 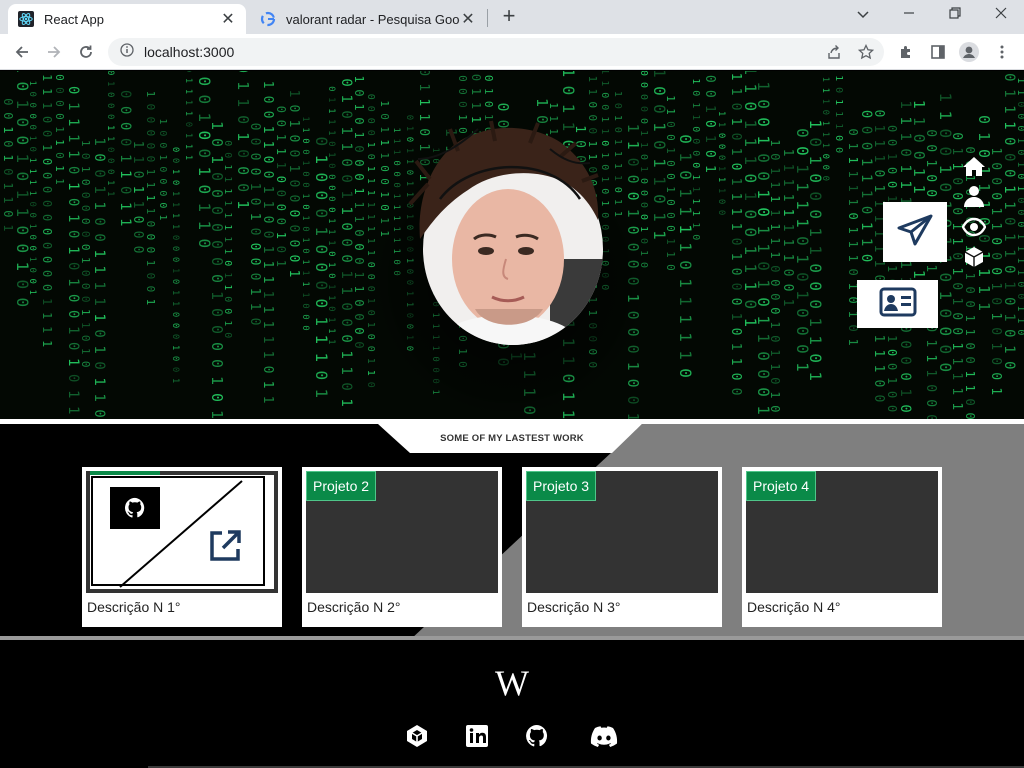 What do you see at coordinates (1002, 52) in the screenshot?
I see `browser-menu-icon` at bounding box center [1002, 52].